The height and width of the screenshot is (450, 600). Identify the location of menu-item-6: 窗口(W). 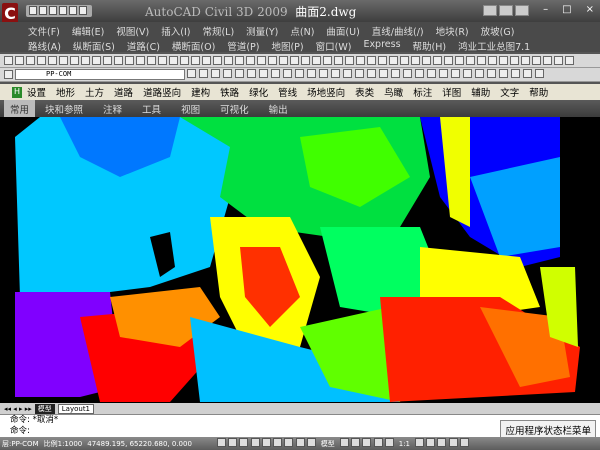
(334, 45).